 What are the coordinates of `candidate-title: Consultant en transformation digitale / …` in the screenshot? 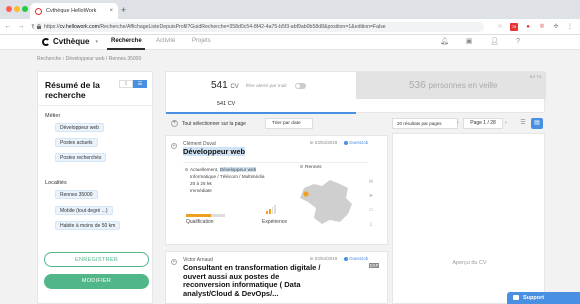 It's located at (253, 280).